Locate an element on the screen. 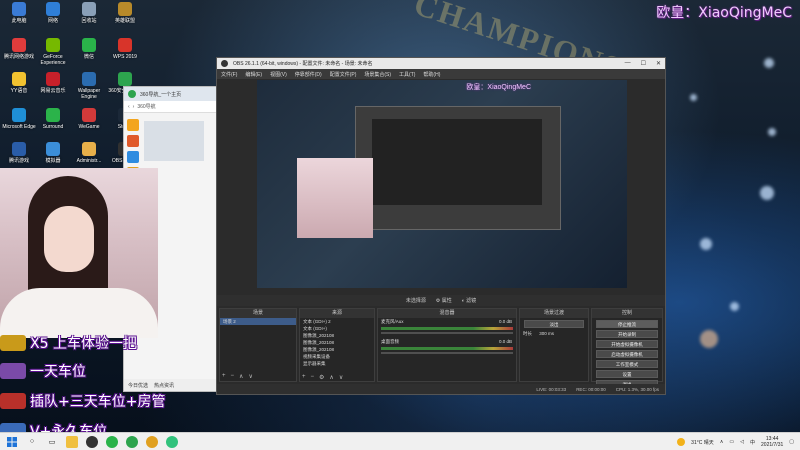  transition-duration: 时长 300 ms is located at coordinates (554, 333).